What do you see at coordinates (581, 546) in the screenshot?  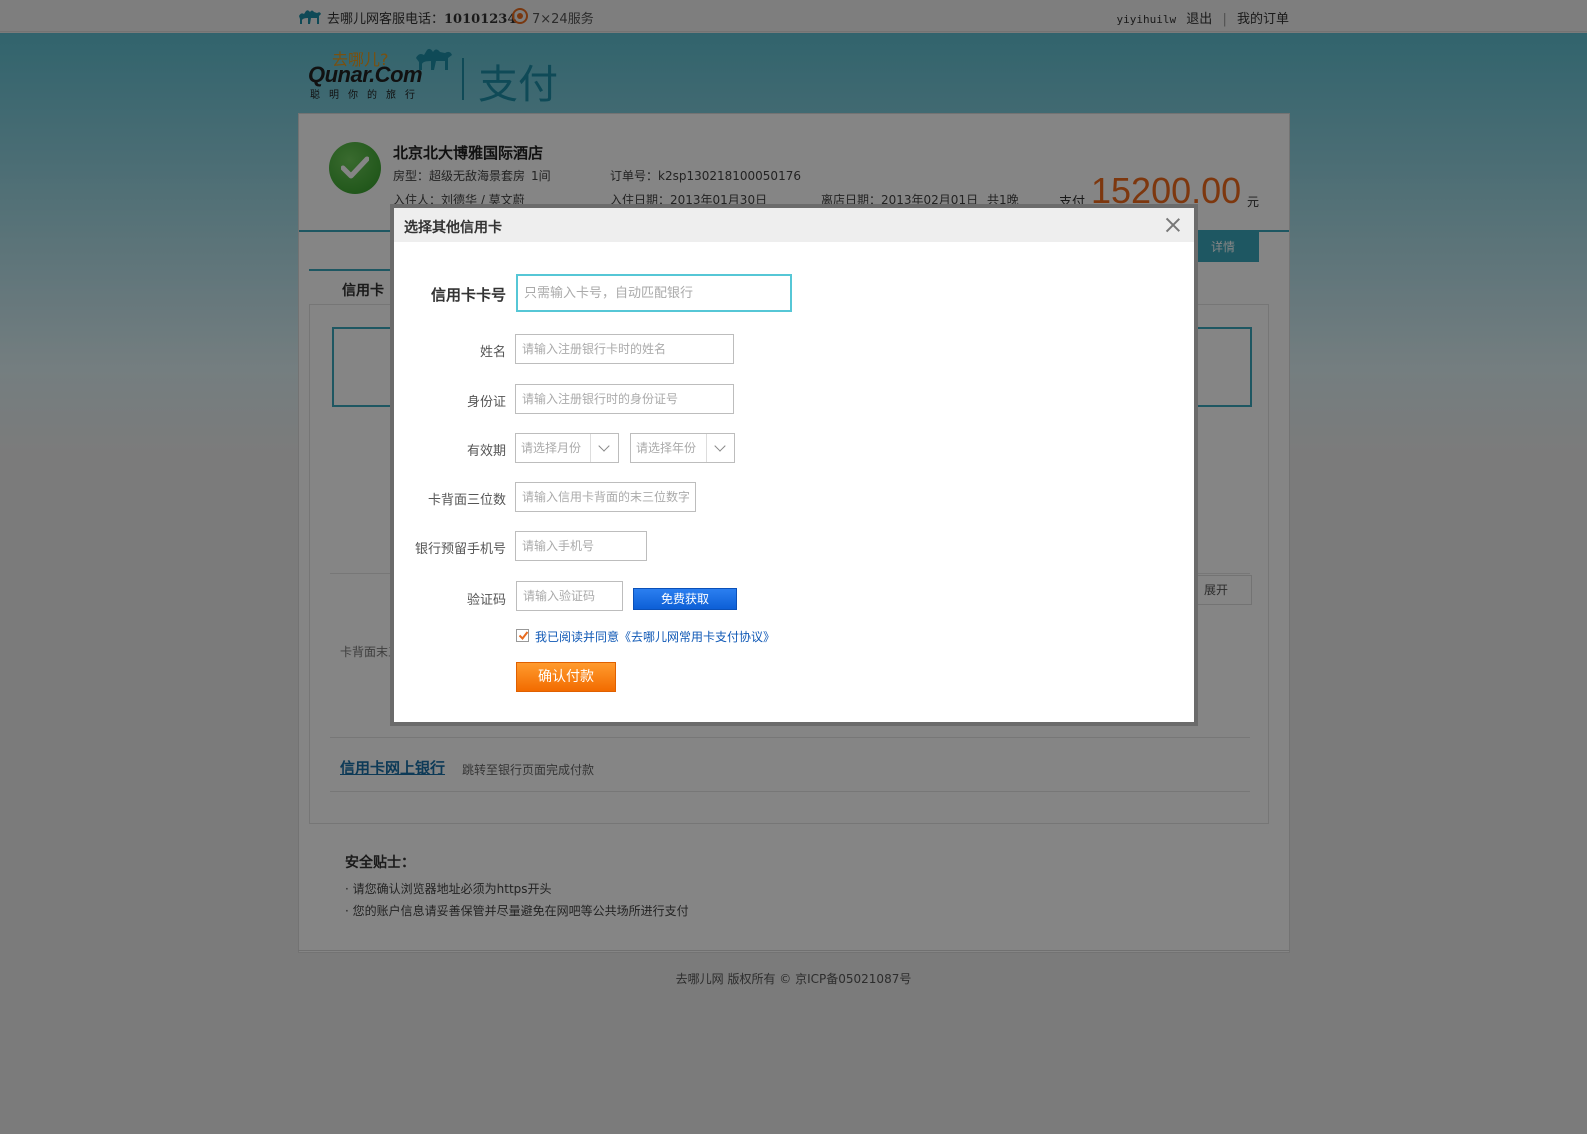 I see `phone-input` at bounding box center [581, 546].